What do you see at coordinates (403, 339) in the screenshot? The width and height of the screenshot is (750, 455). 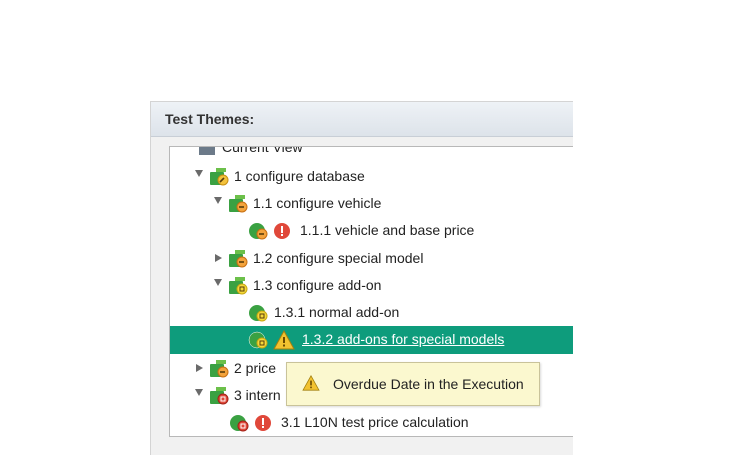 I see `tree-label: 1.3.2 add-ons for special models` at bounding box center [403, 339].